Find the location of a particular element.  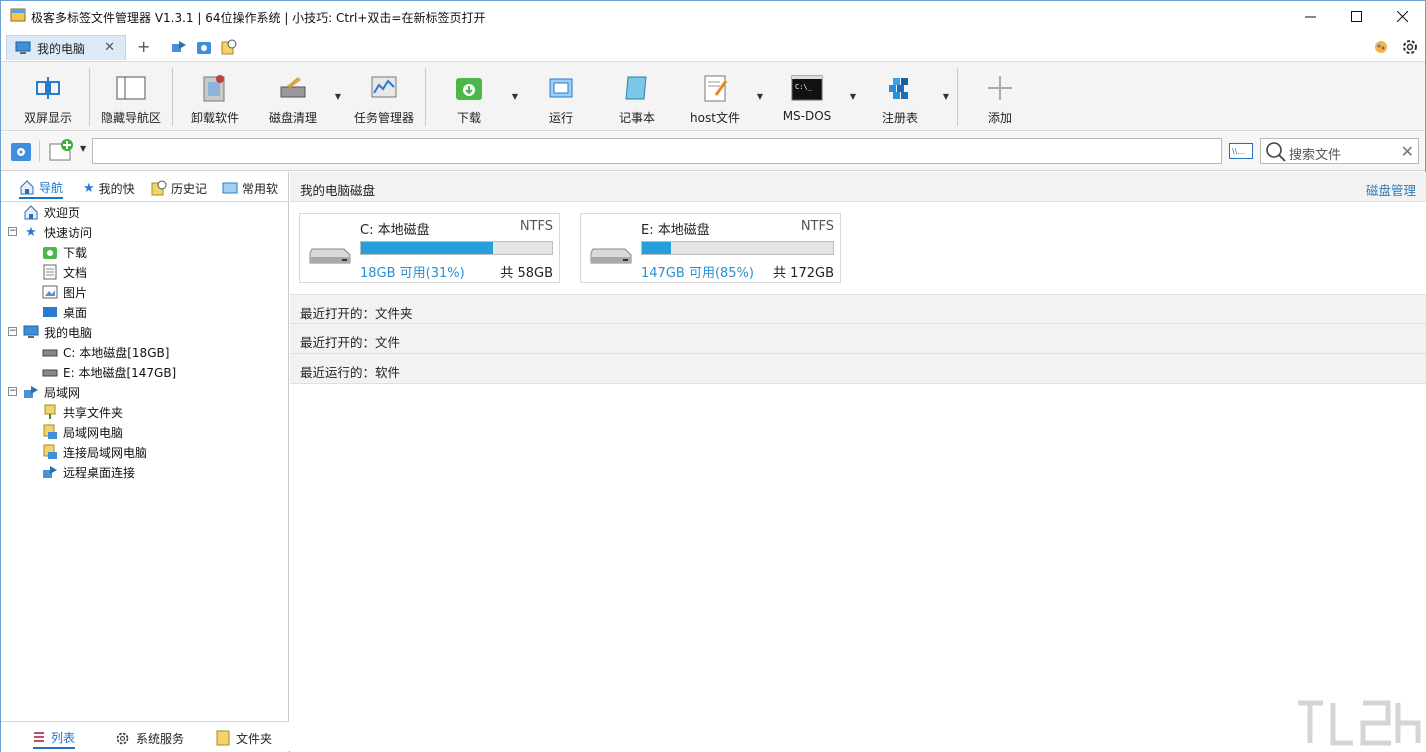

uninstall-icon is located at coordinates (214, 88).